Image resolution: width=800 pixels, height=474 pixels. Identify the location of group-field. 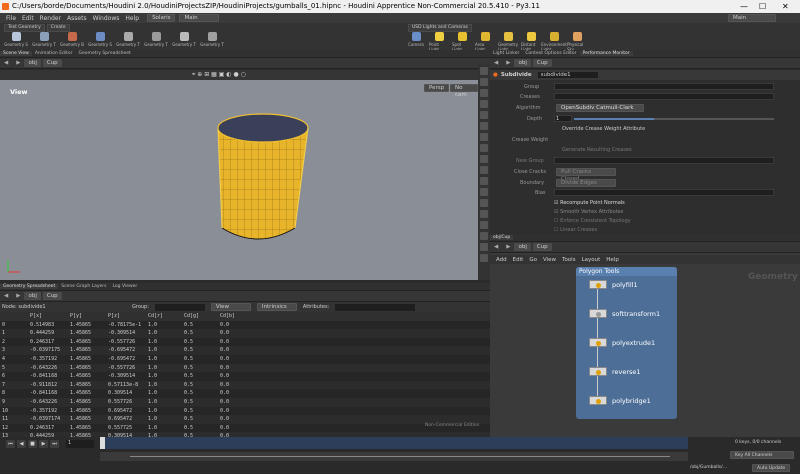
(179, 307).